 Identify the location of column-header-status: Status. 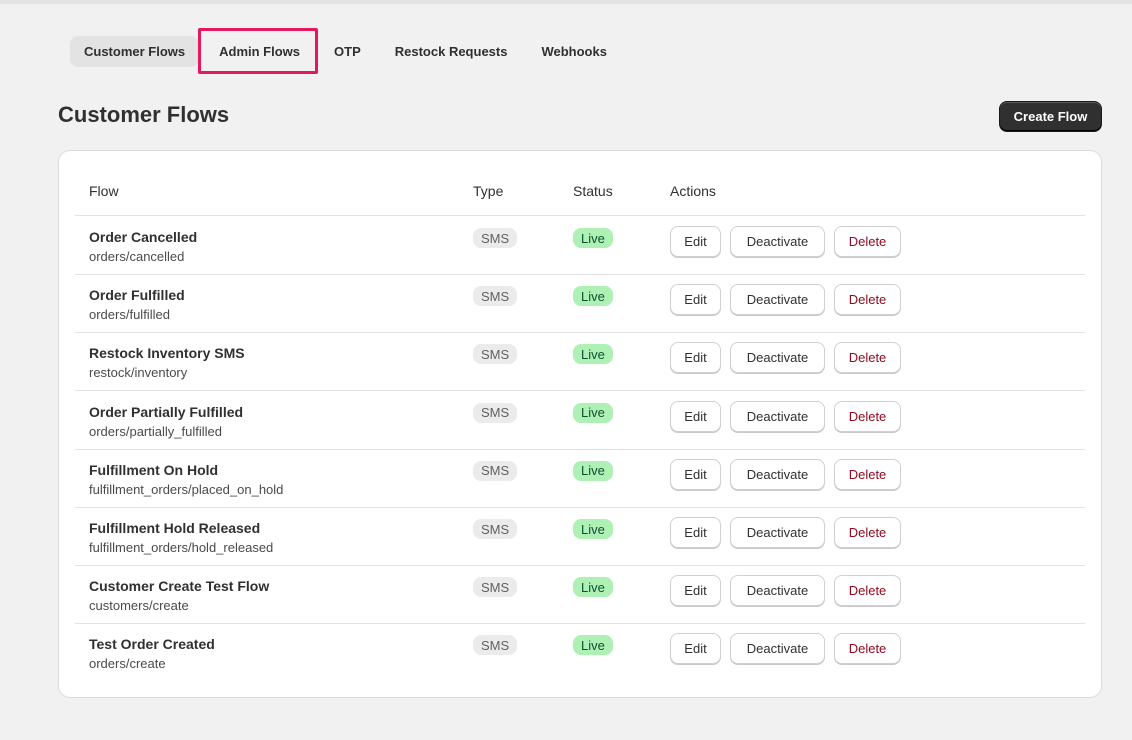
(593, 191).